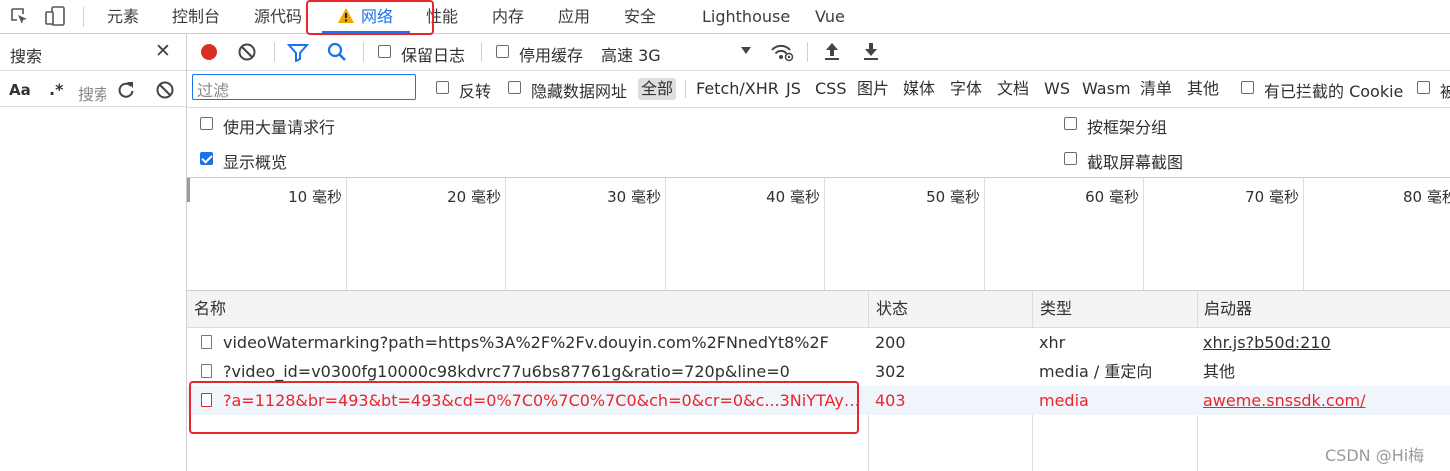 The image size is (1450, 471). What do you see at coordinates (685, 89) in the screenshot?
I see `filter-divider` at bounding box center [685, 89].